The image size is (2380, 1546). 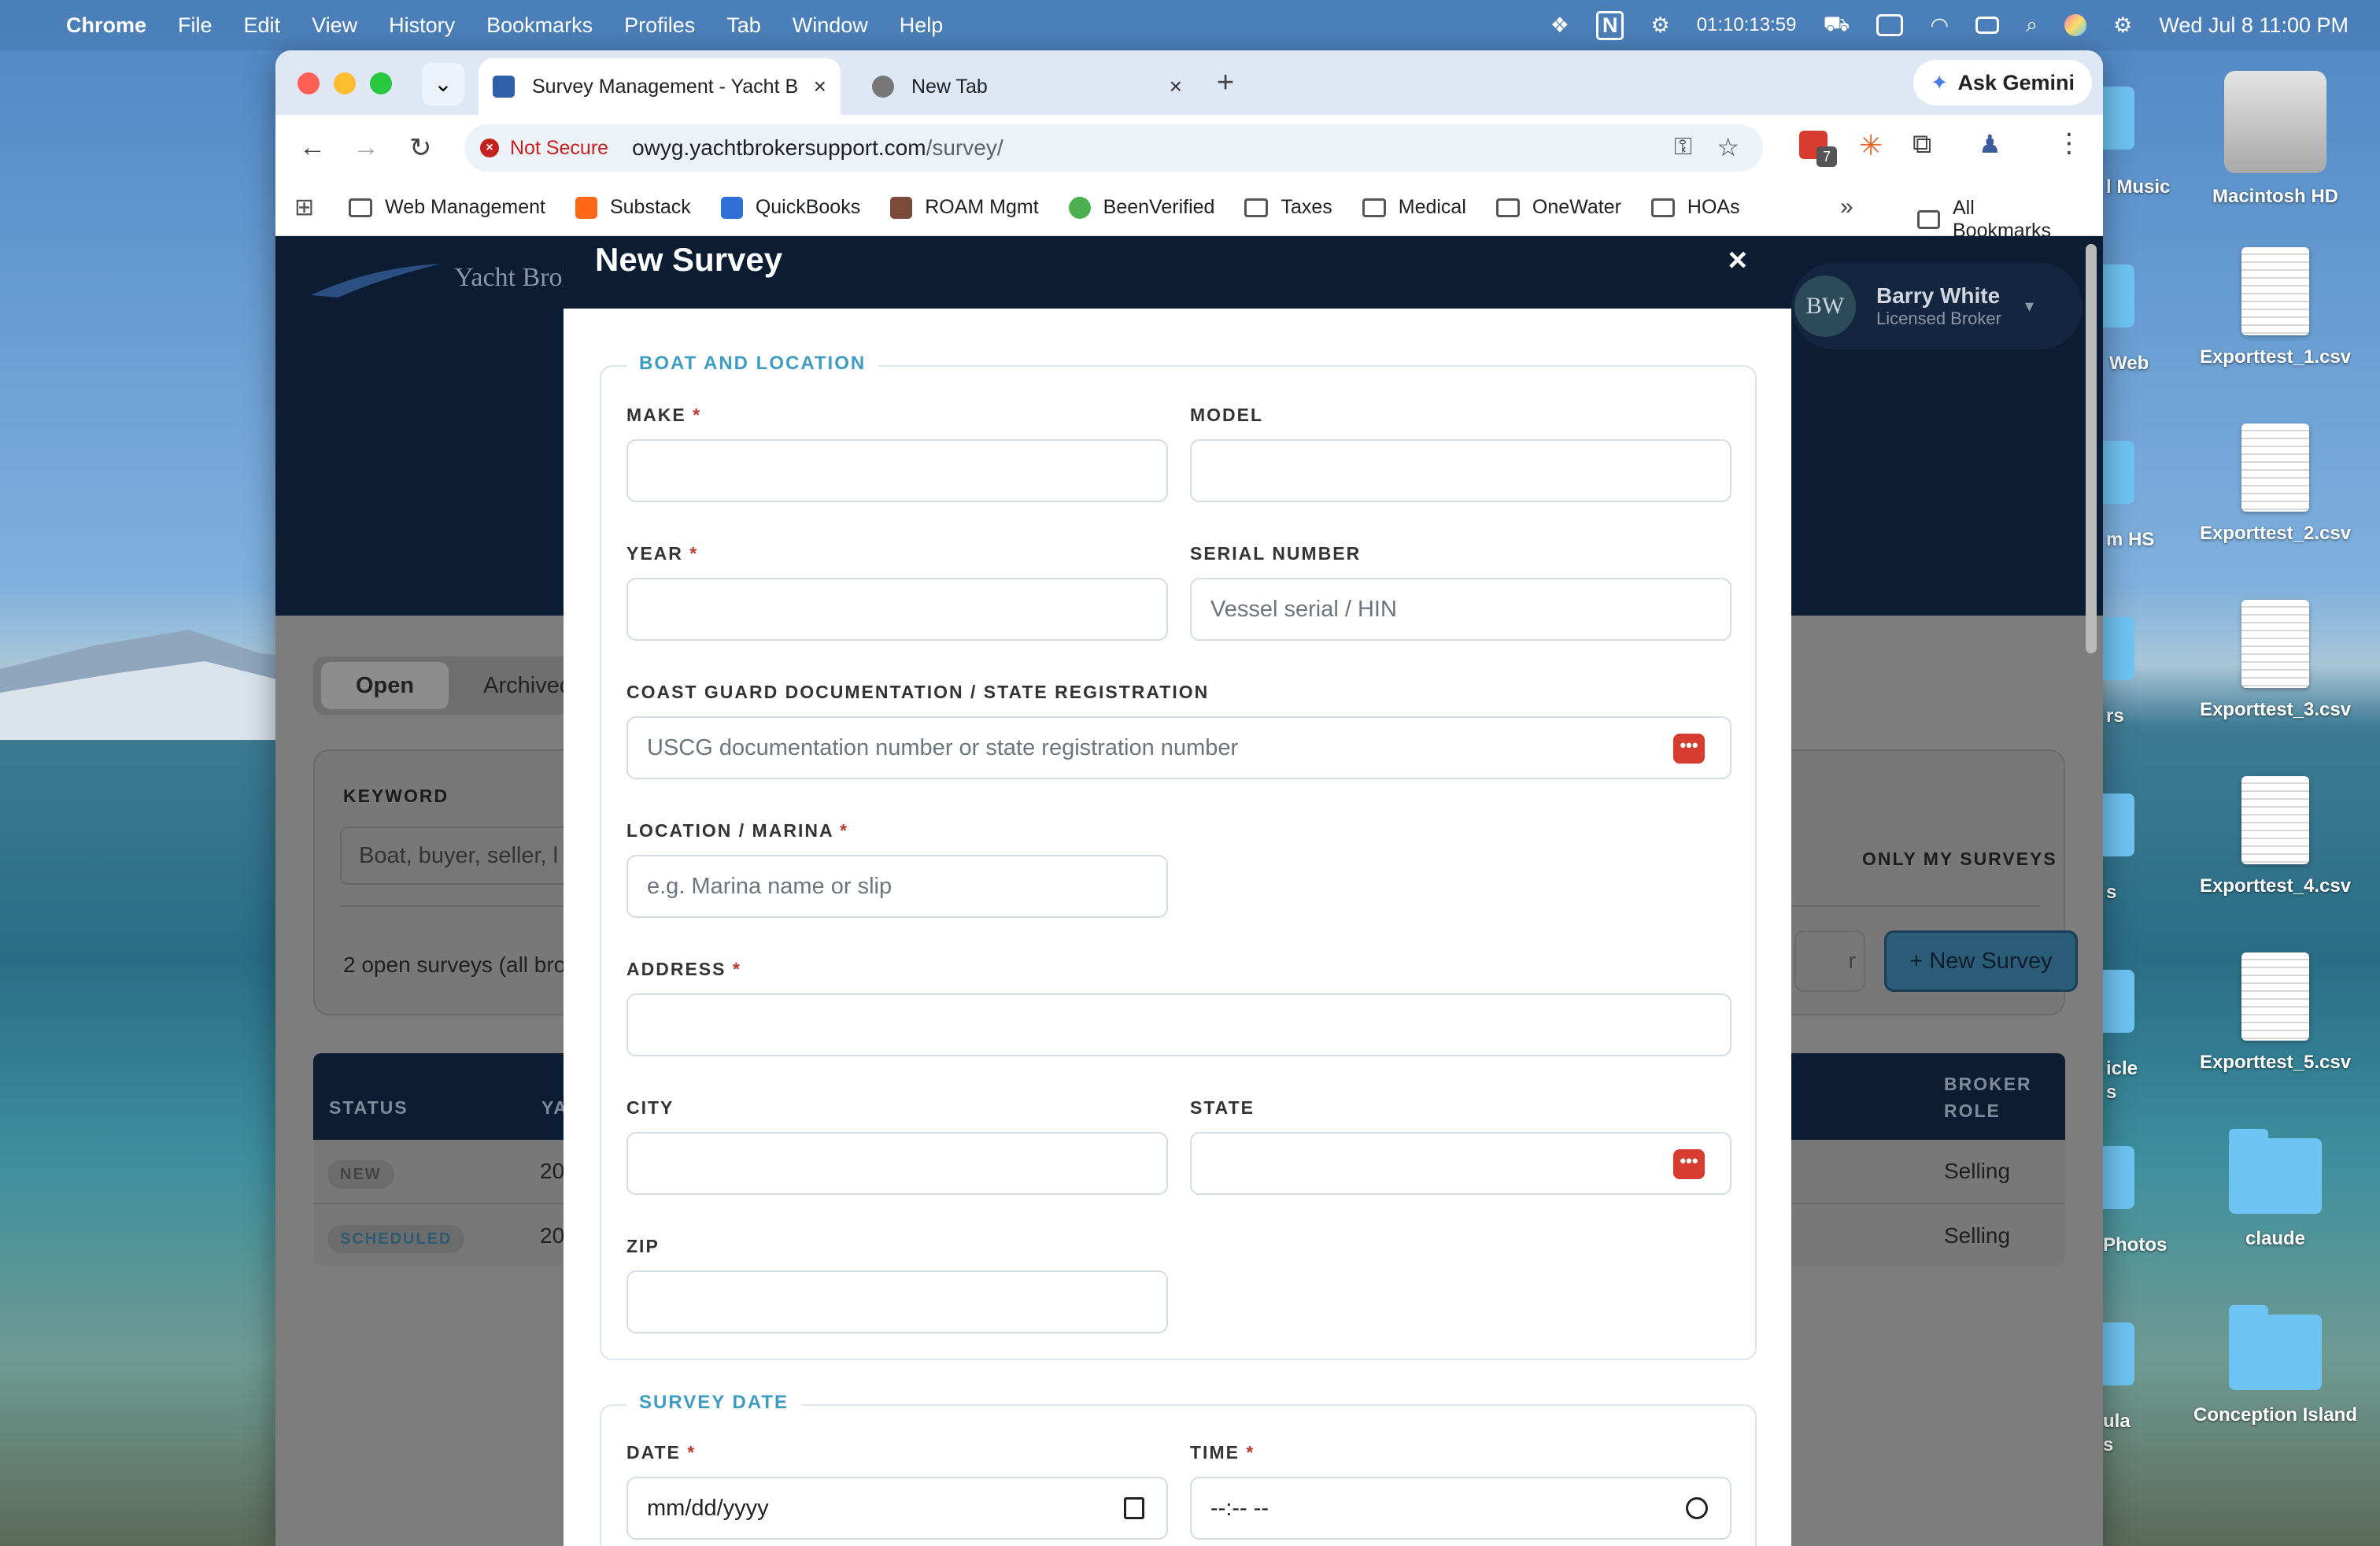 What do you see at coordinates (949, 86) in the screenshot?
I see `tab-title: New Tab` at bounding box center [949, 86].